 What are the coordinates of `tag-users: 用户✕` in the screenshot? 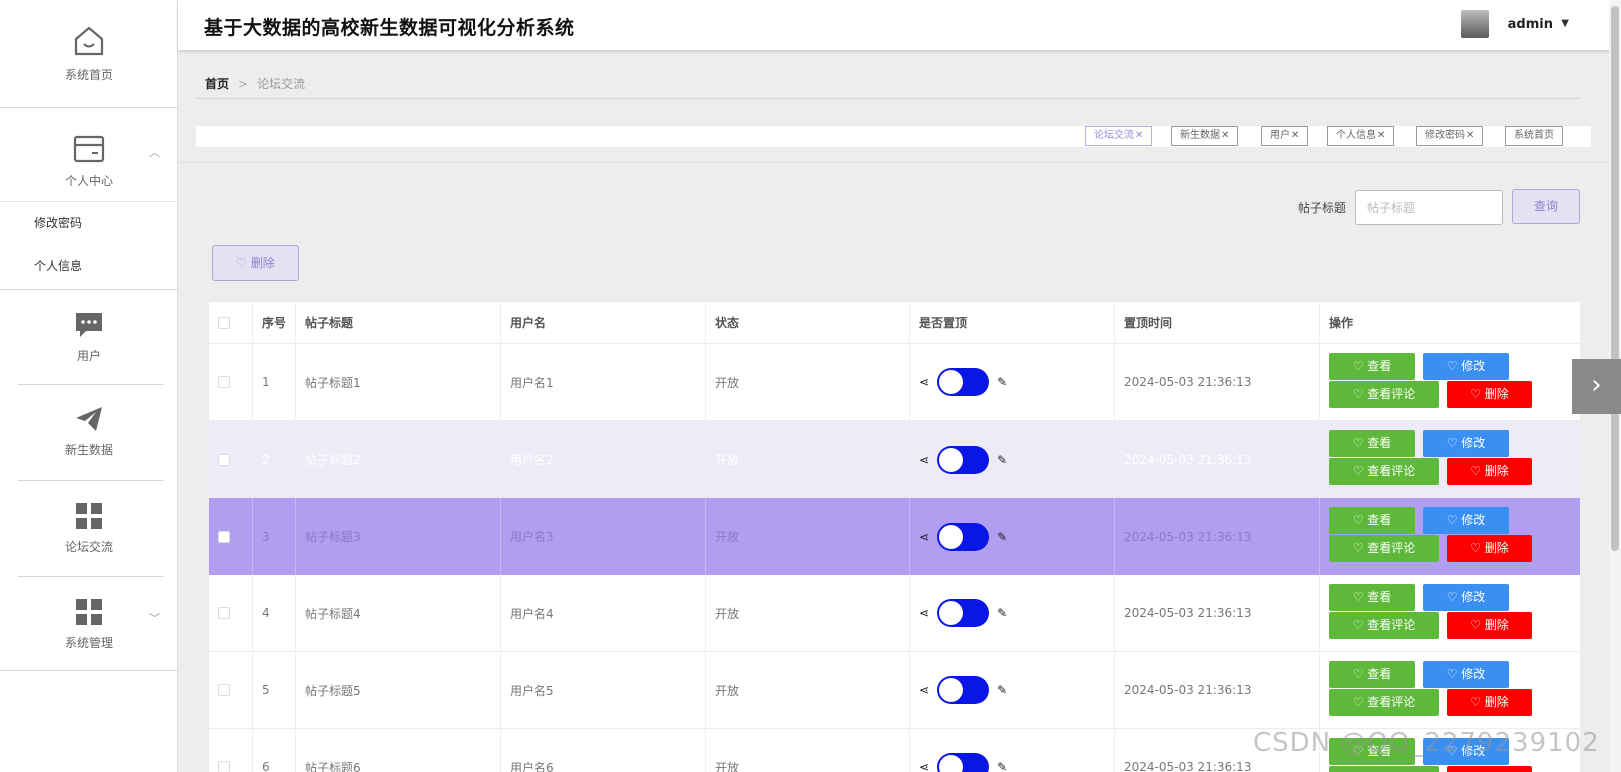 It's located at (1285, 136).